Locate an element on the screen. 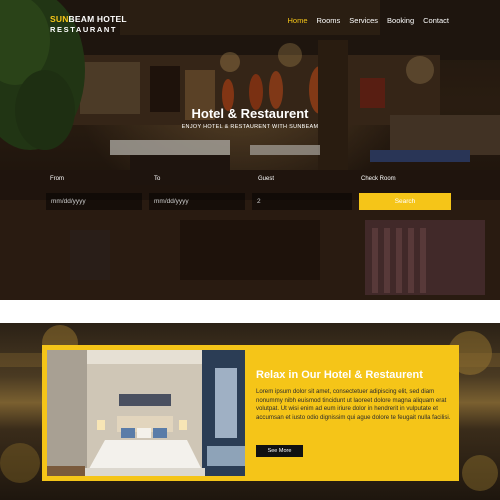 Image resolution: width=500 pixels, height=500 pixels. brand-name-accent: SUN is located at coordinates (59, 19).